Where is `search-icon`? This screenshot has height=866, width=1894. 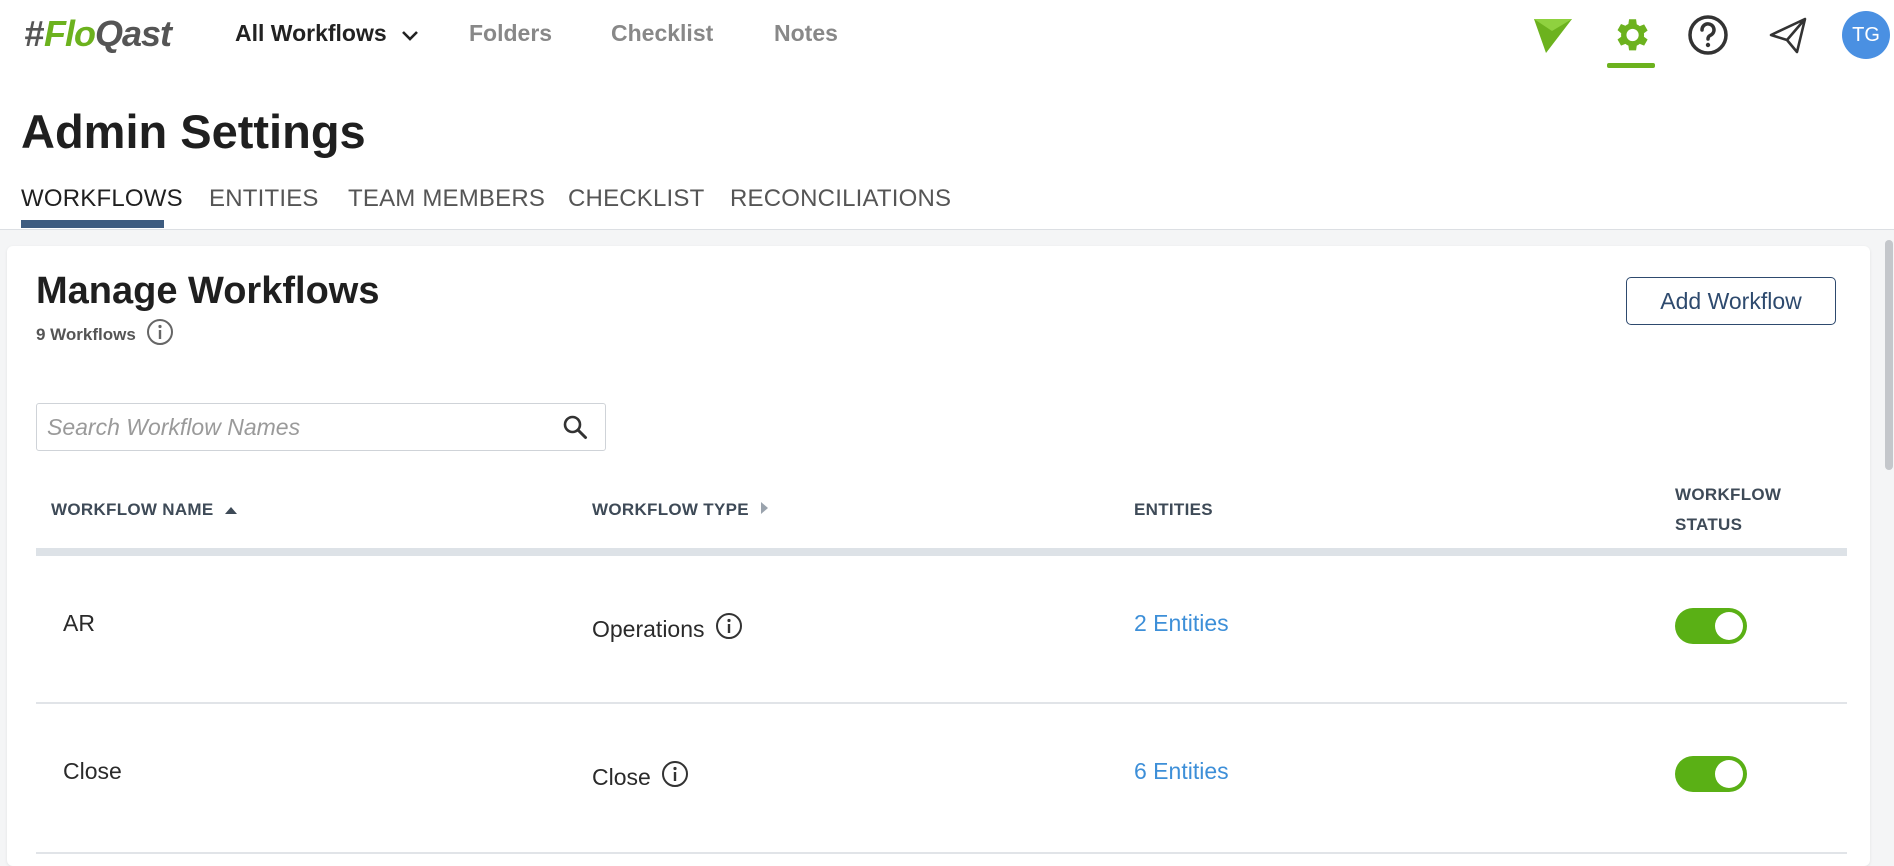
search-icon is located at coordinates (575, 427).